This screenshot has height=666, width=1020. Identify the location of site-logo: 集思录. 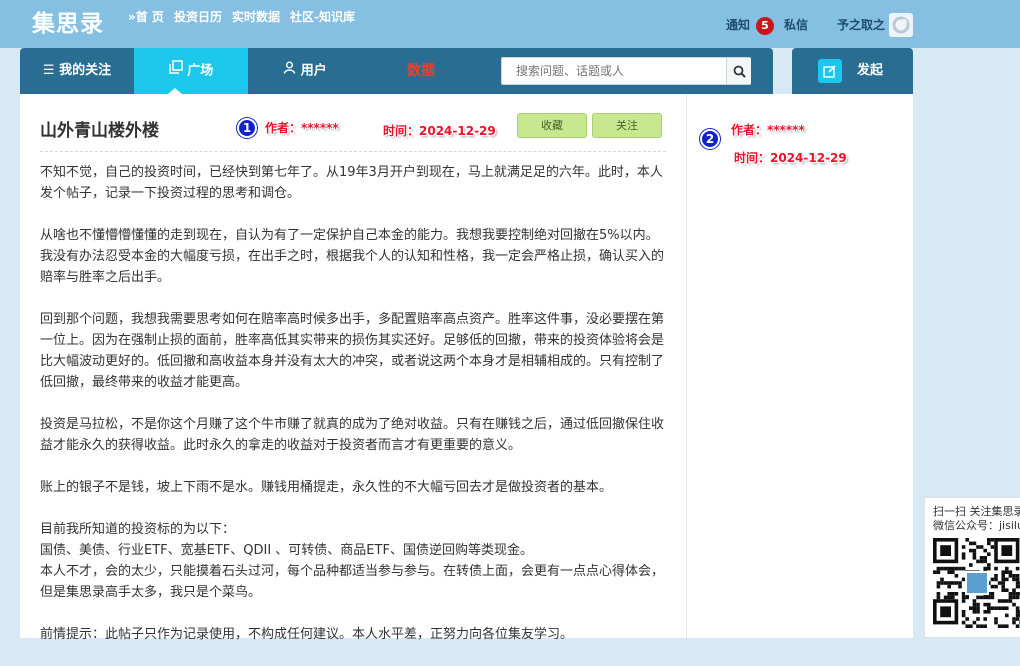
(68, 21).